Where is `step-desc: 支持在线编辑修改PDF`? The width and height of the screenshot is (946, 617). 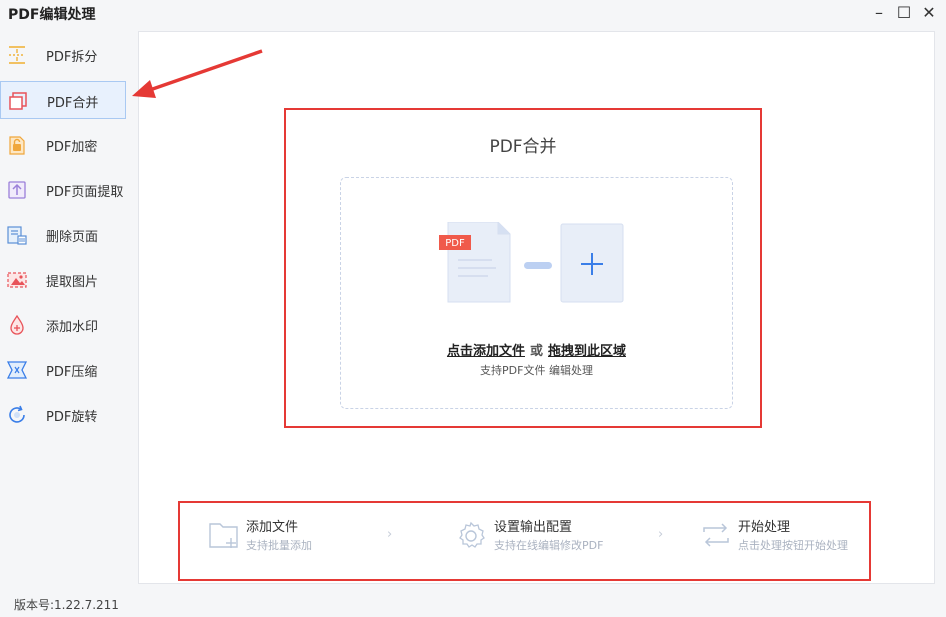
step-desc: 支持在线编辑修改PDF is located at coordinates (549, 545).